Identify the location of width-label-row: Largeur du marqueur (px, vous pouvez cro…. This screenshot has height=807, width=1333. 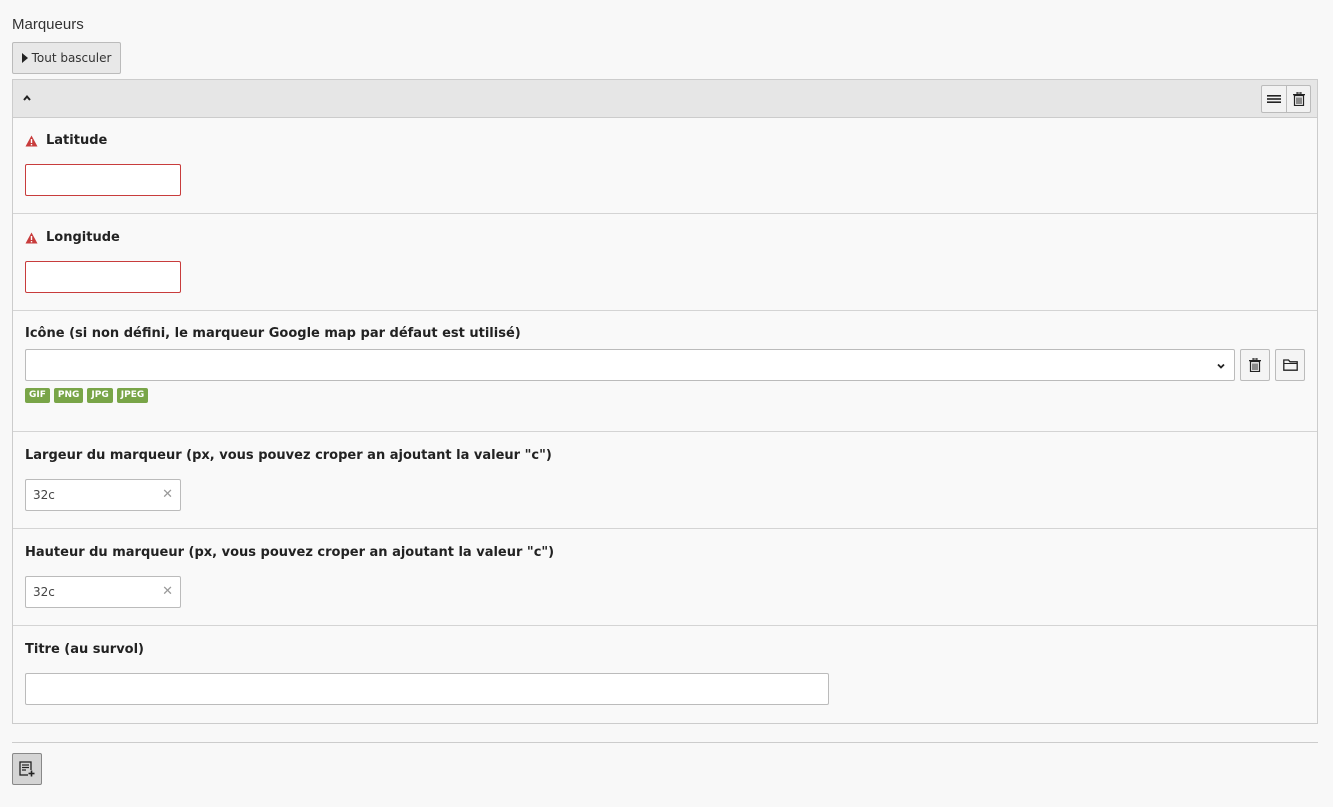
(288, 455).